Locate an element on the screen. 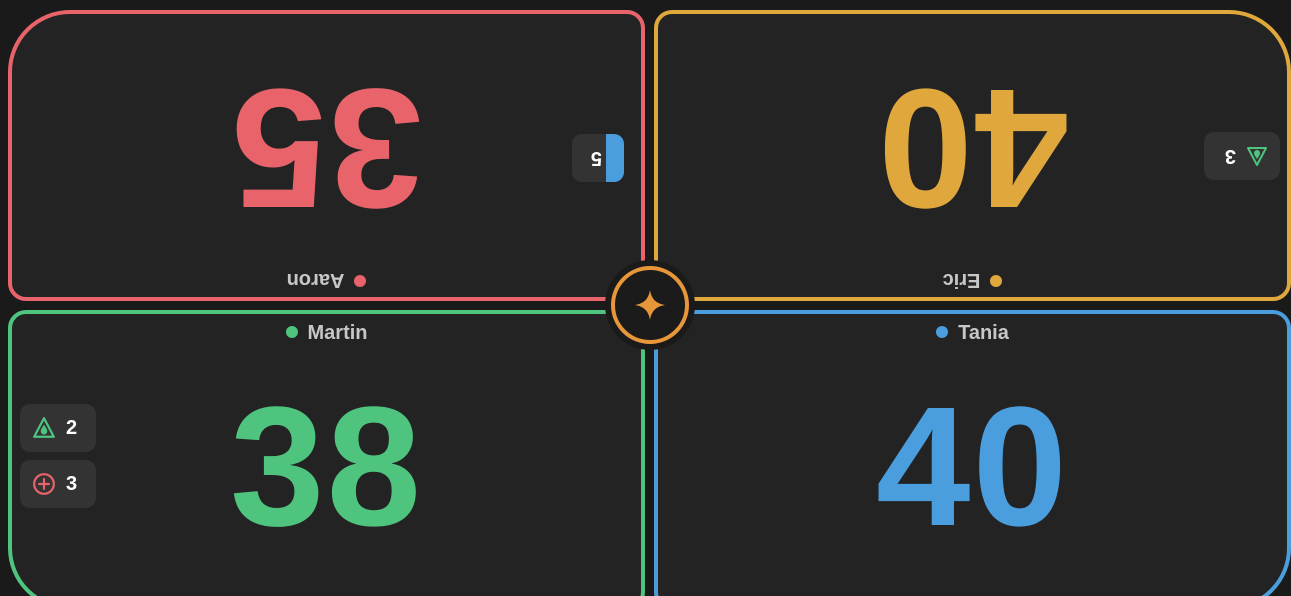 This screenshot has height=596, width=1291. energy-counter-value: 3 is located at coordinates (72, 483).